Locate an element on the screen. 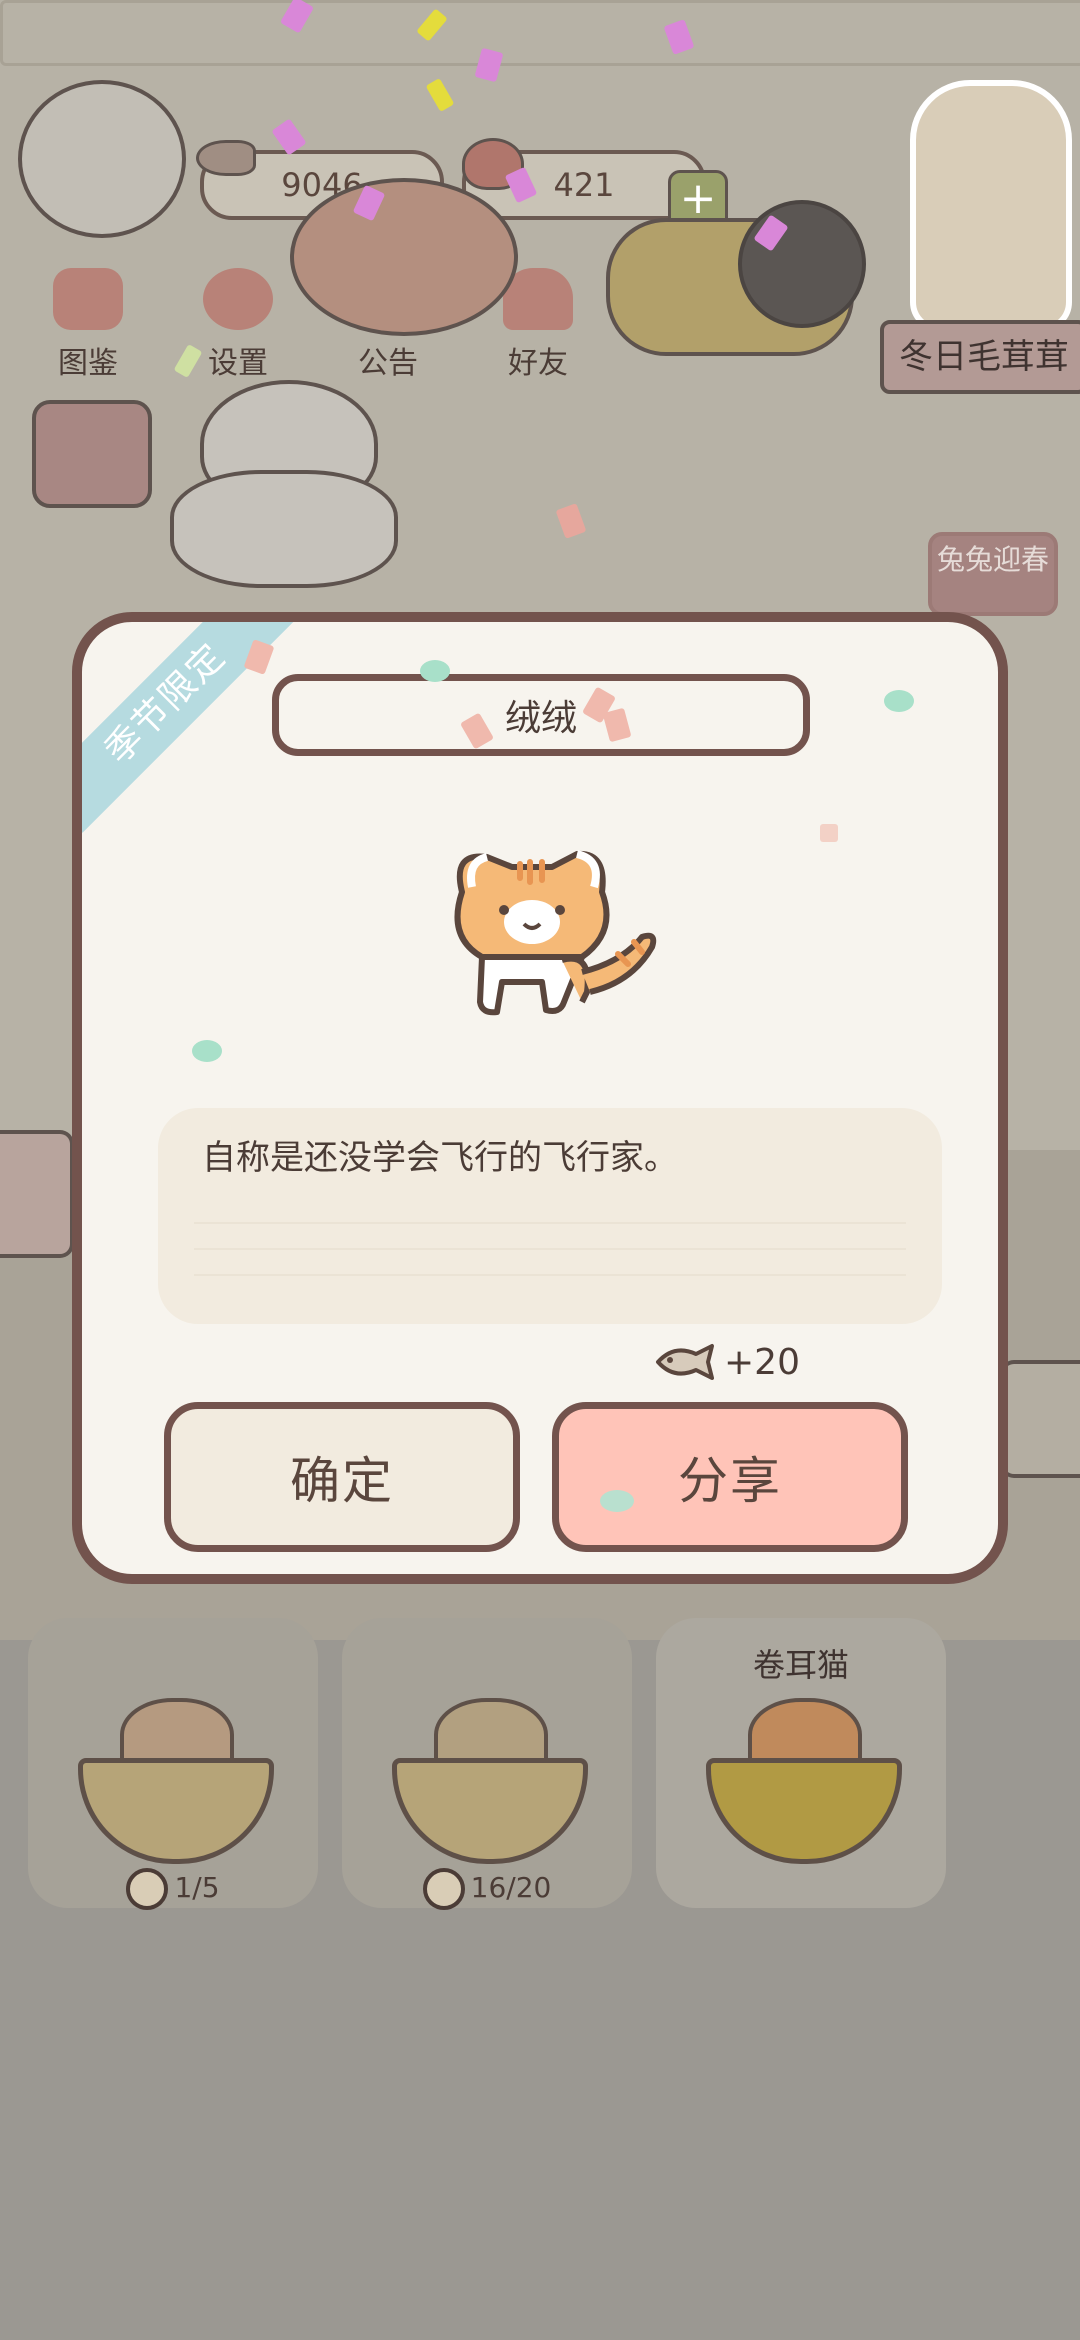  cat-name-box: 绒绒 is located at coordinates (541, 715).